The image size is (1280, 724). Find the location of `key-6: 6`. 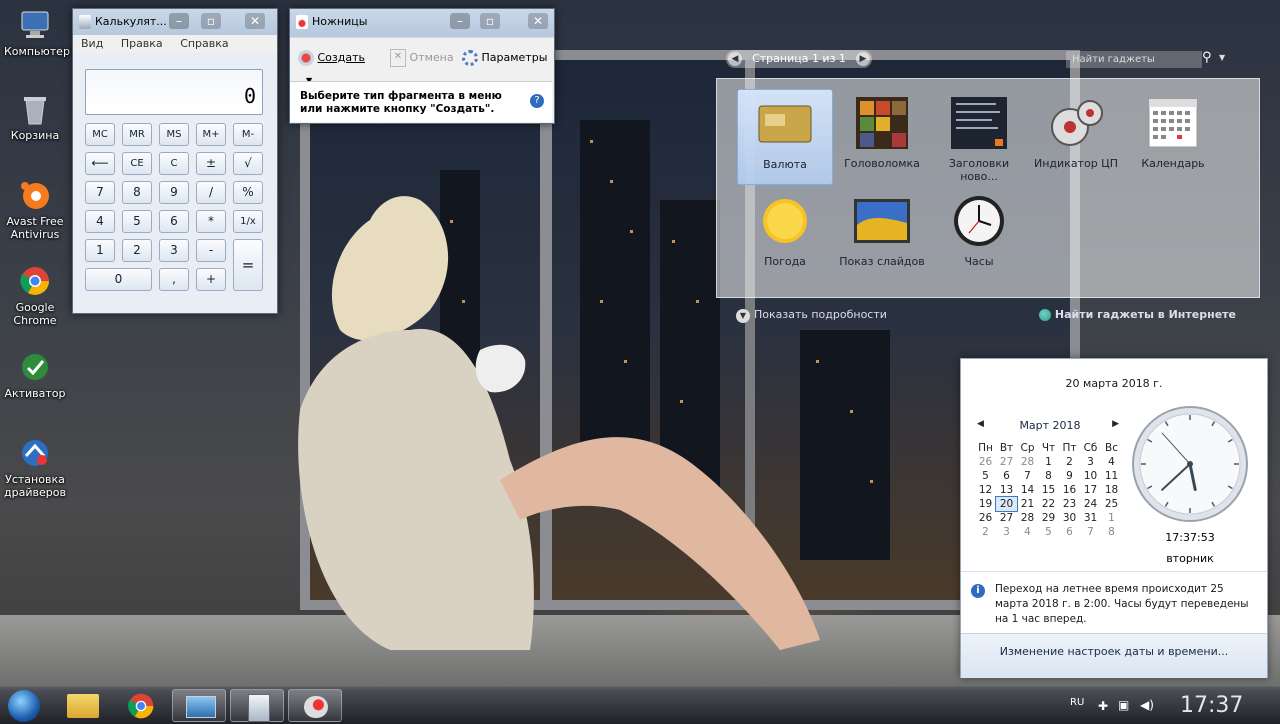

key-6: 6 is located at coordinates (174, 221).